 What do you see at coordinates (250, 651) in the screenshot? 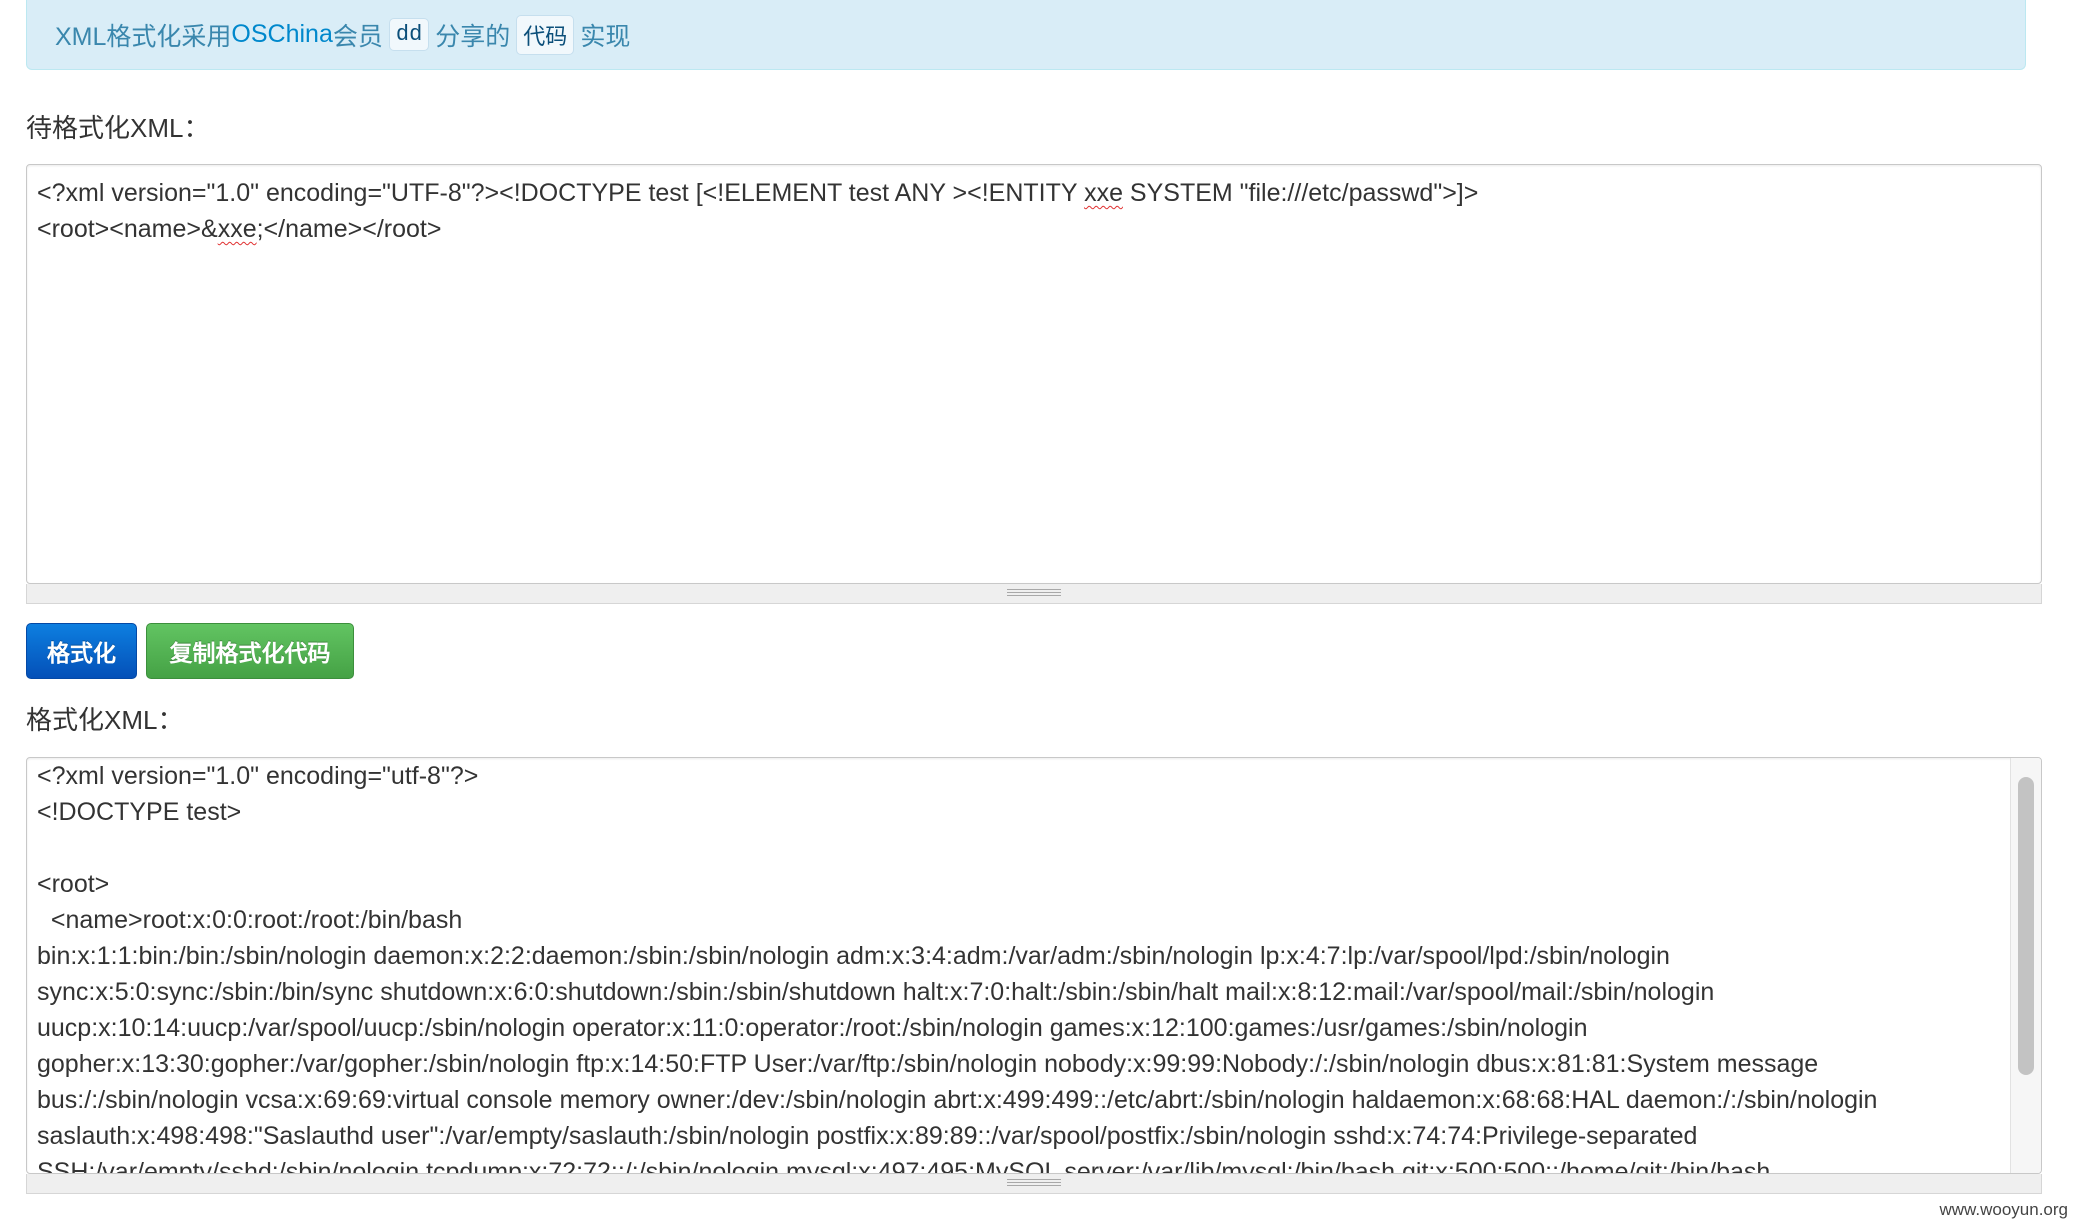
I see `copy-formatted-button: 复制格式化代码` at bounding box center [250, 651].